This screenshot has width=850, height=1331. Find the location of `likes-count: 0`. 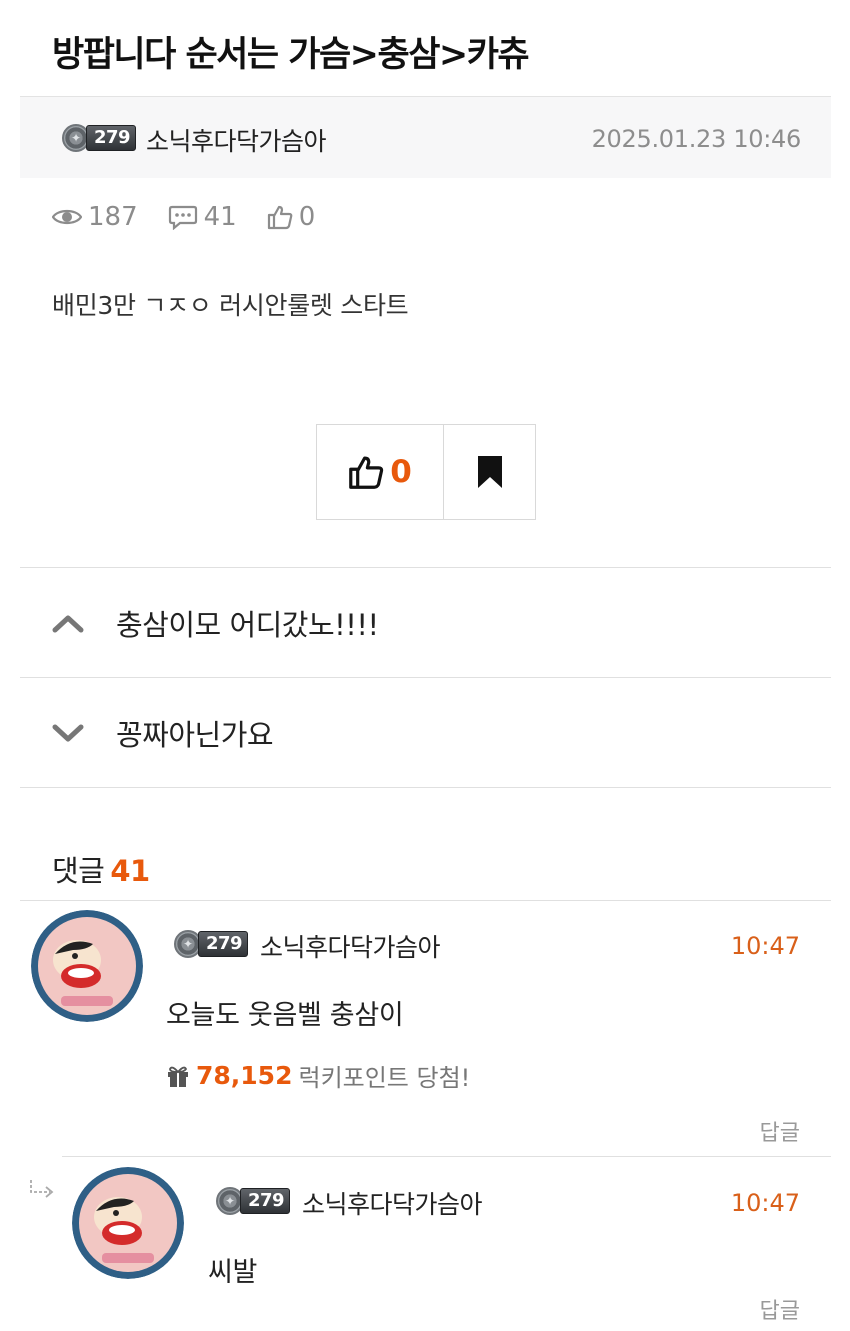

likes-count: 0 is located at coordinates (307, 217).